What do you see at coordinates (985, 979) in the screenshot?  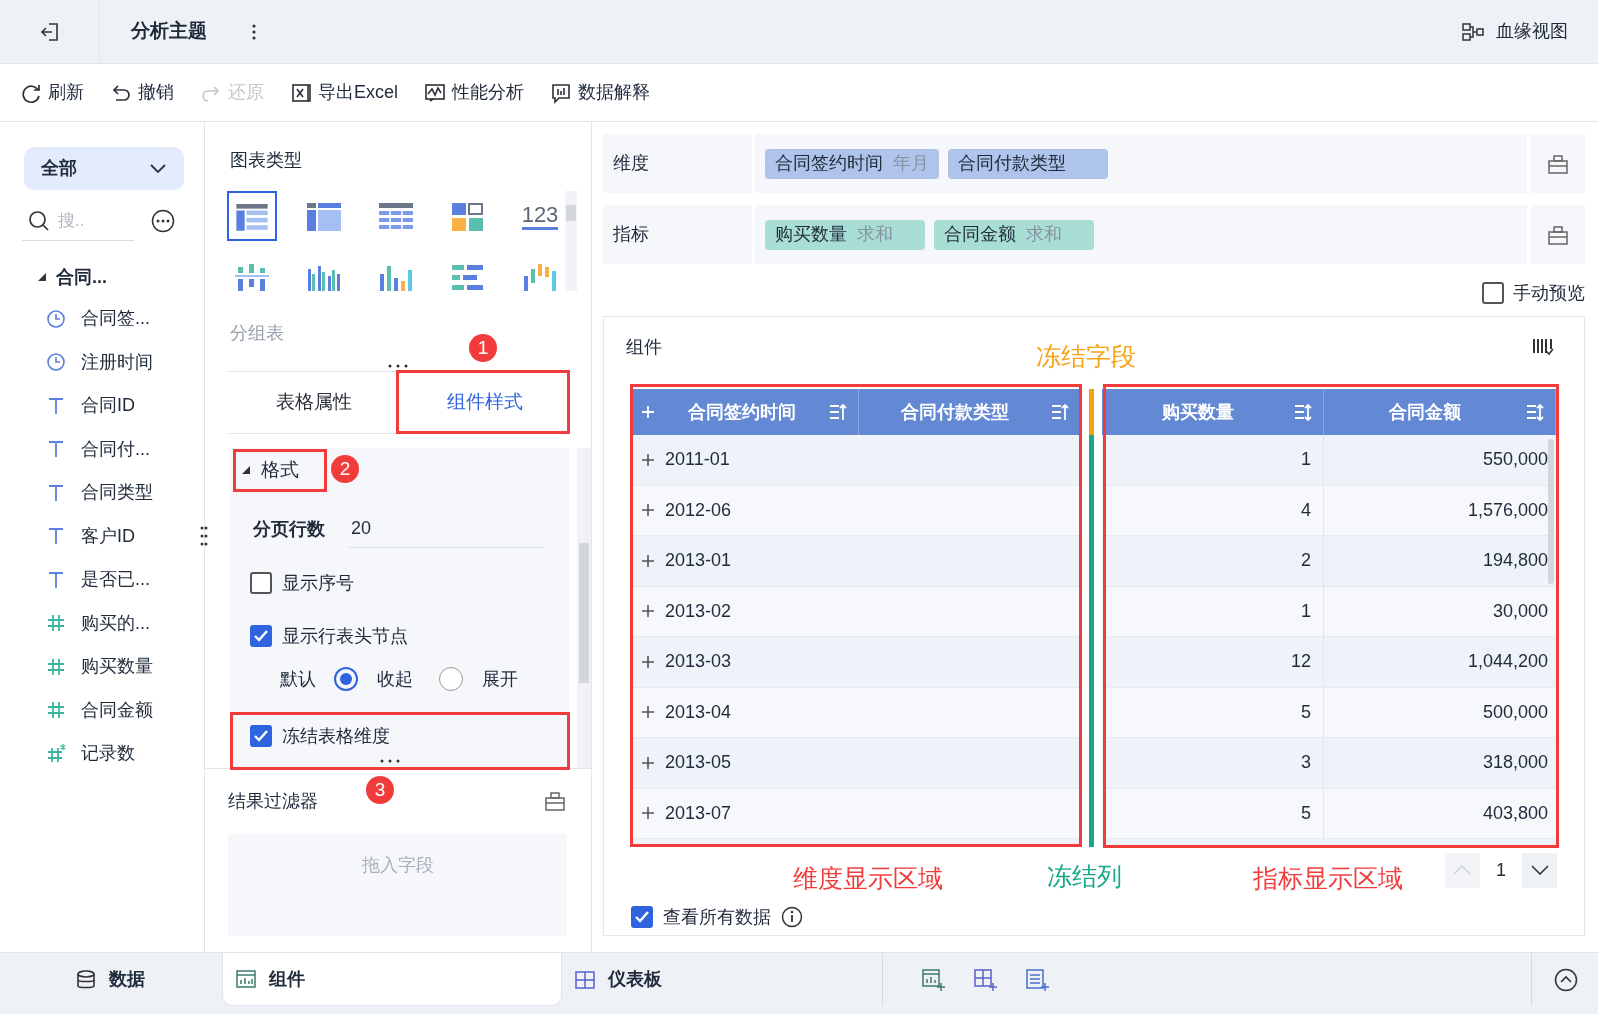 I see `add-layout-icon` at bounding box center [985, 979].